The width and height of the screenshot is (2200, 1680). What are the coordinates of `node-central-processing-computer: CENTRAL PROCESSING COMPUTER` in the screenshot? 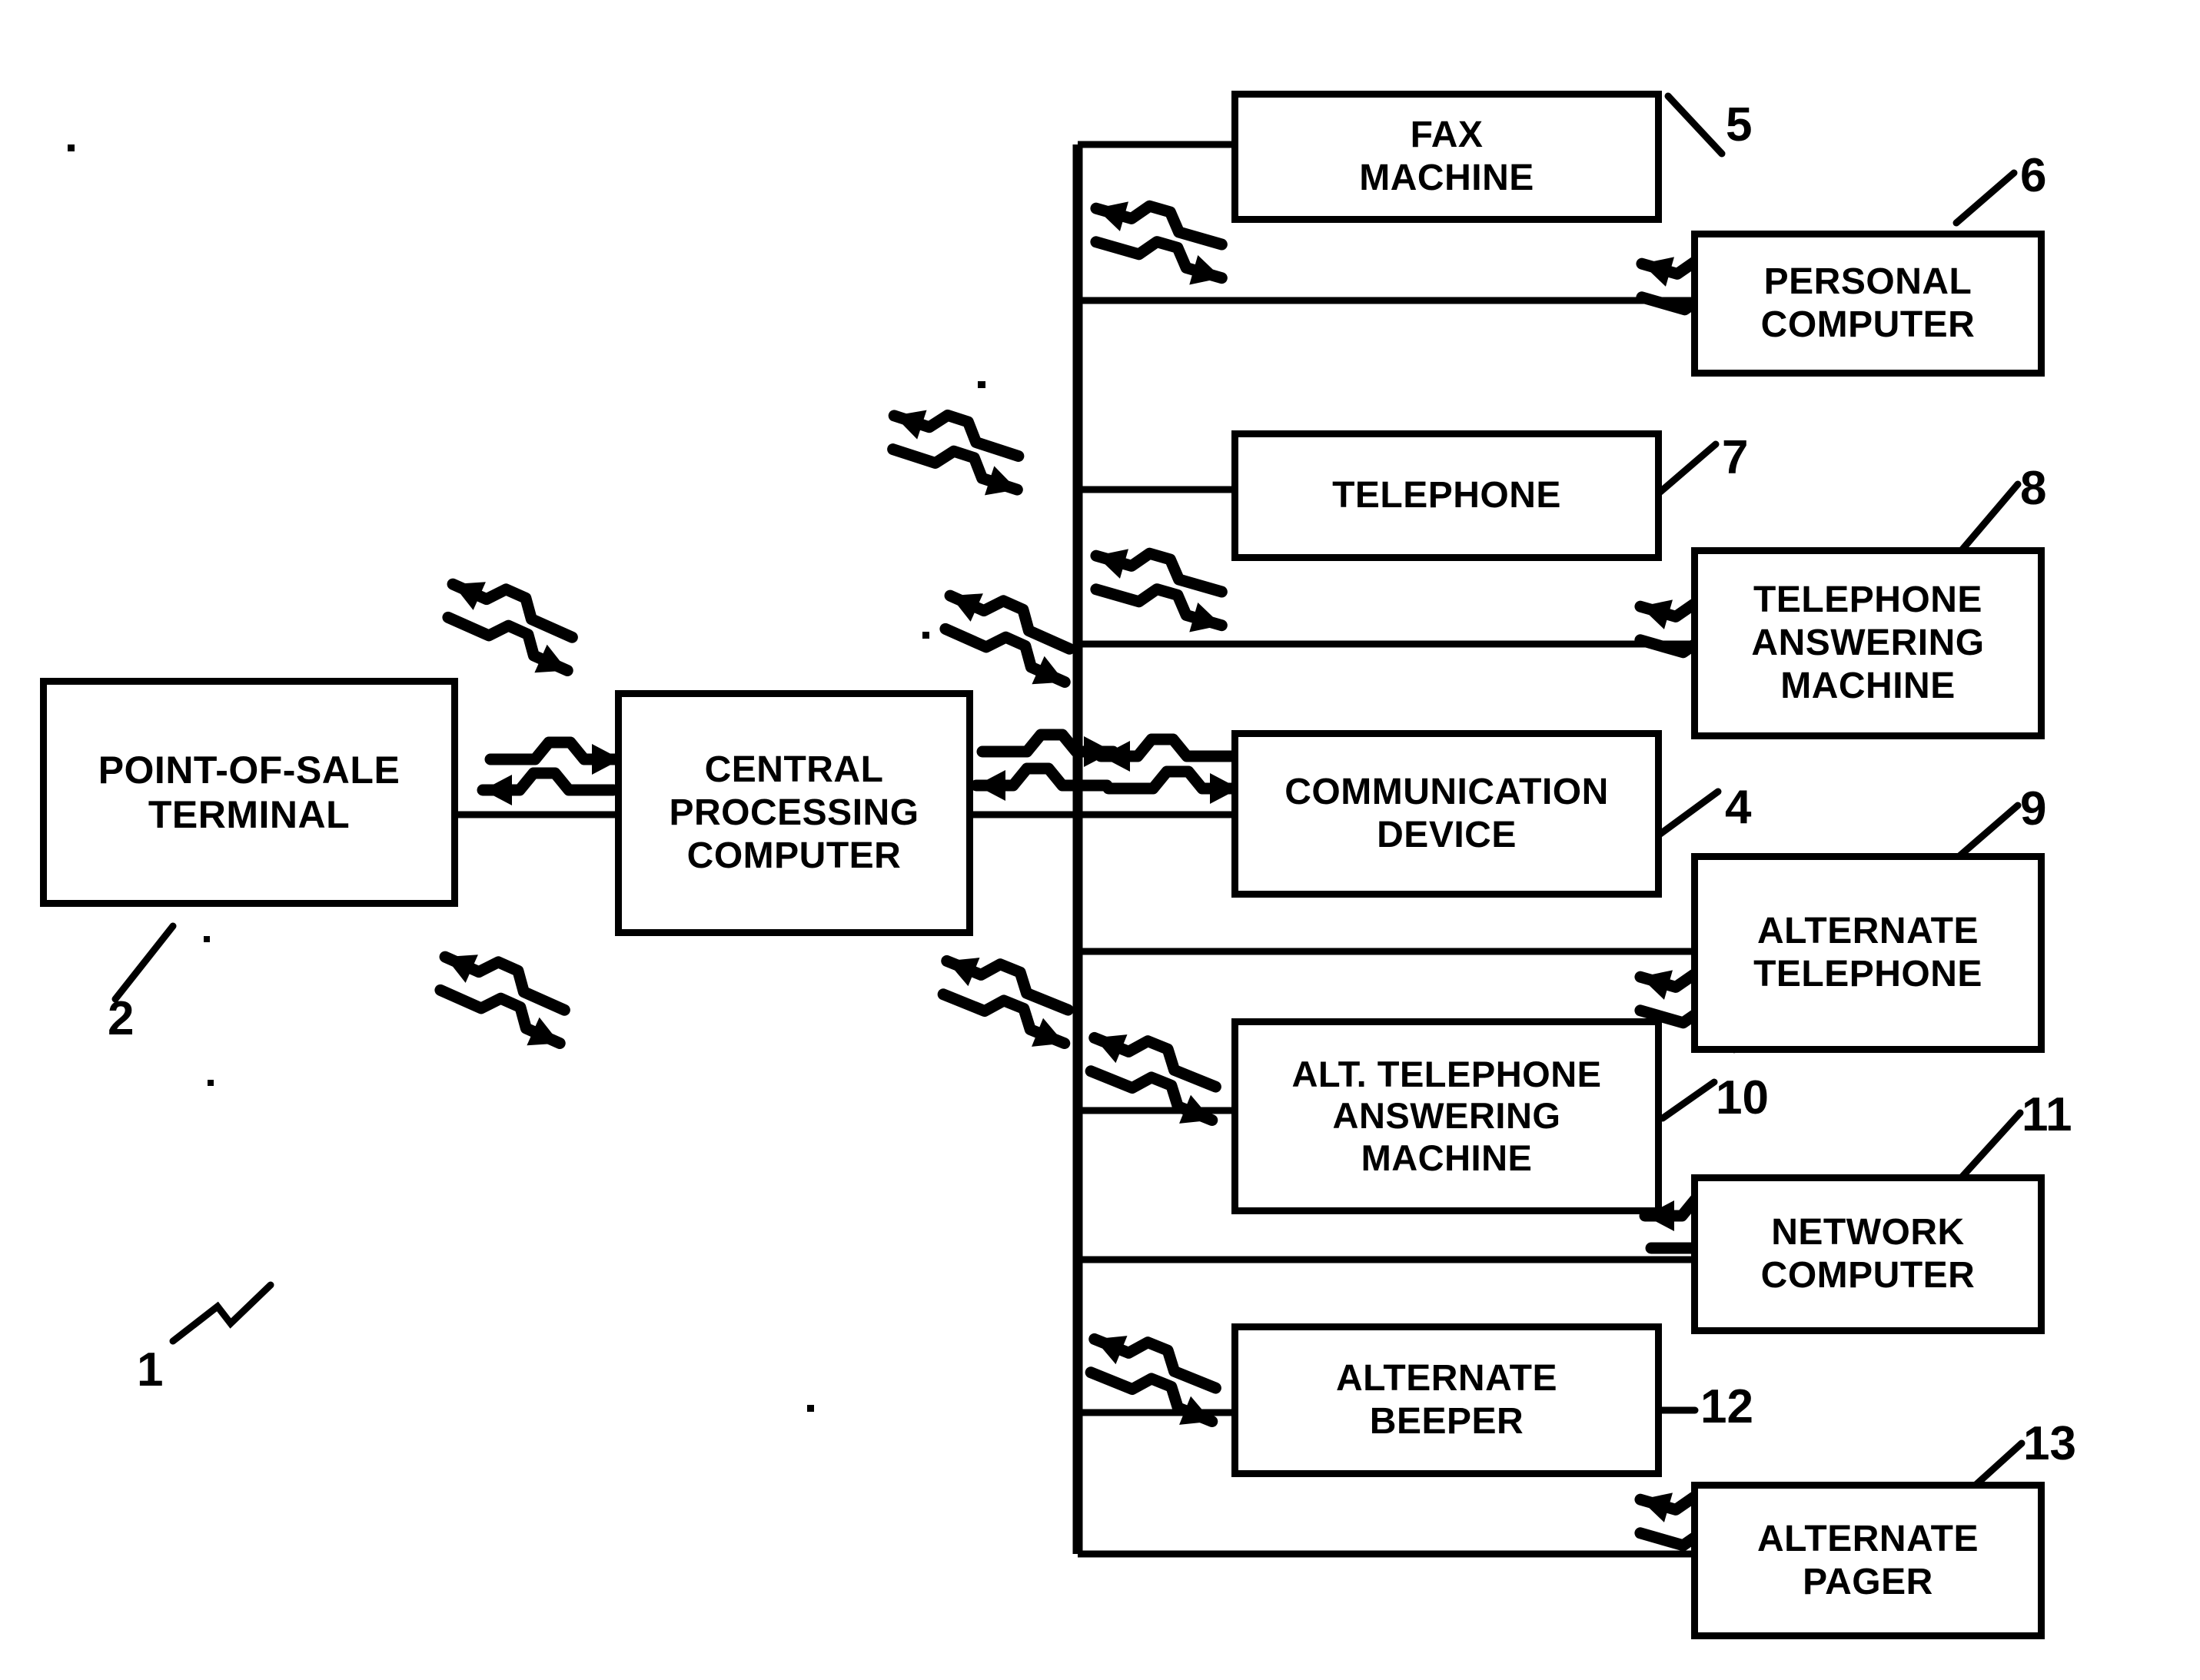 It's located at (794, 813).